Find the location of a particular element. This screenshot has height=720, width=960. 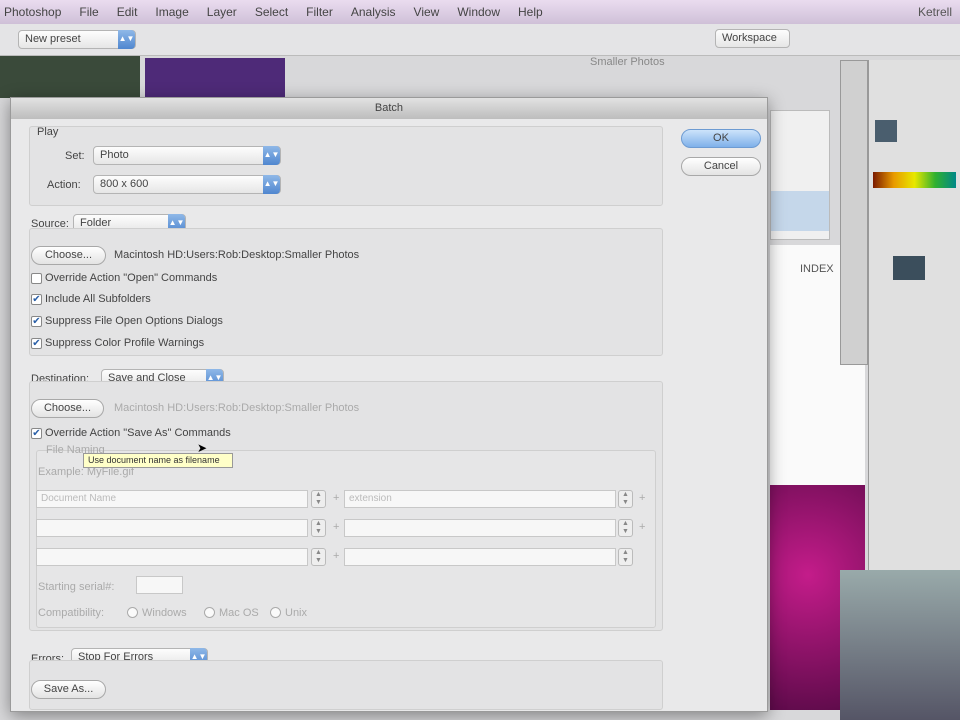

suppress-open-dialogs-label: Suppress File Open Options Dialogs is located at coordinates (134, 321).